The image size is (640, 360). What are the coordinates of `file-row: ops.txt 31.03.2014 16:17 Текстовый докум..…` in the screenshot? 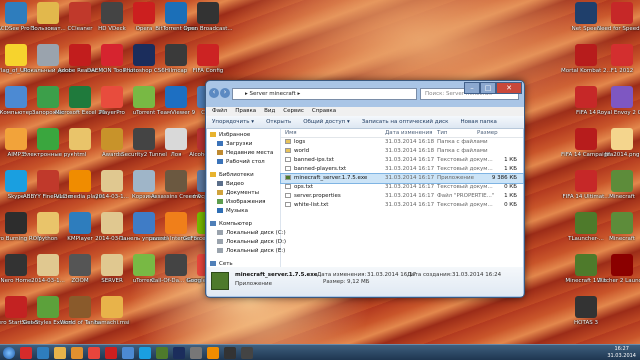 It's located at (402, 187).